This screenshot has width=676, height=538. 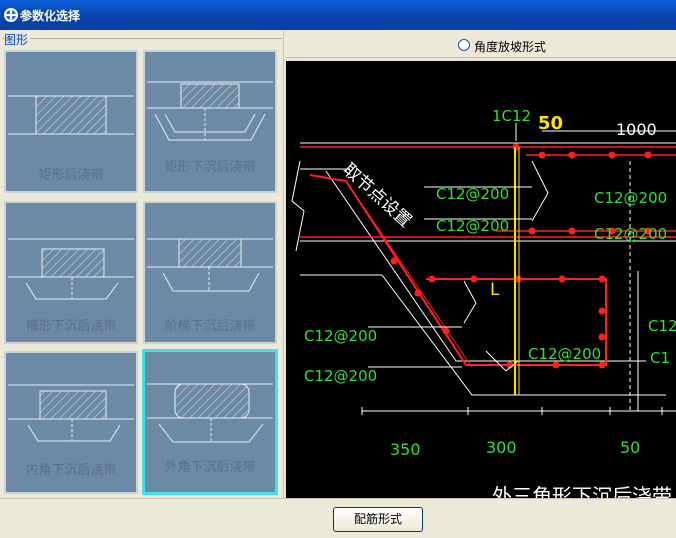 I want to click on shape-card-outer-corner-sunken: 外角下沉后浇带, so click(x=210, y=422).